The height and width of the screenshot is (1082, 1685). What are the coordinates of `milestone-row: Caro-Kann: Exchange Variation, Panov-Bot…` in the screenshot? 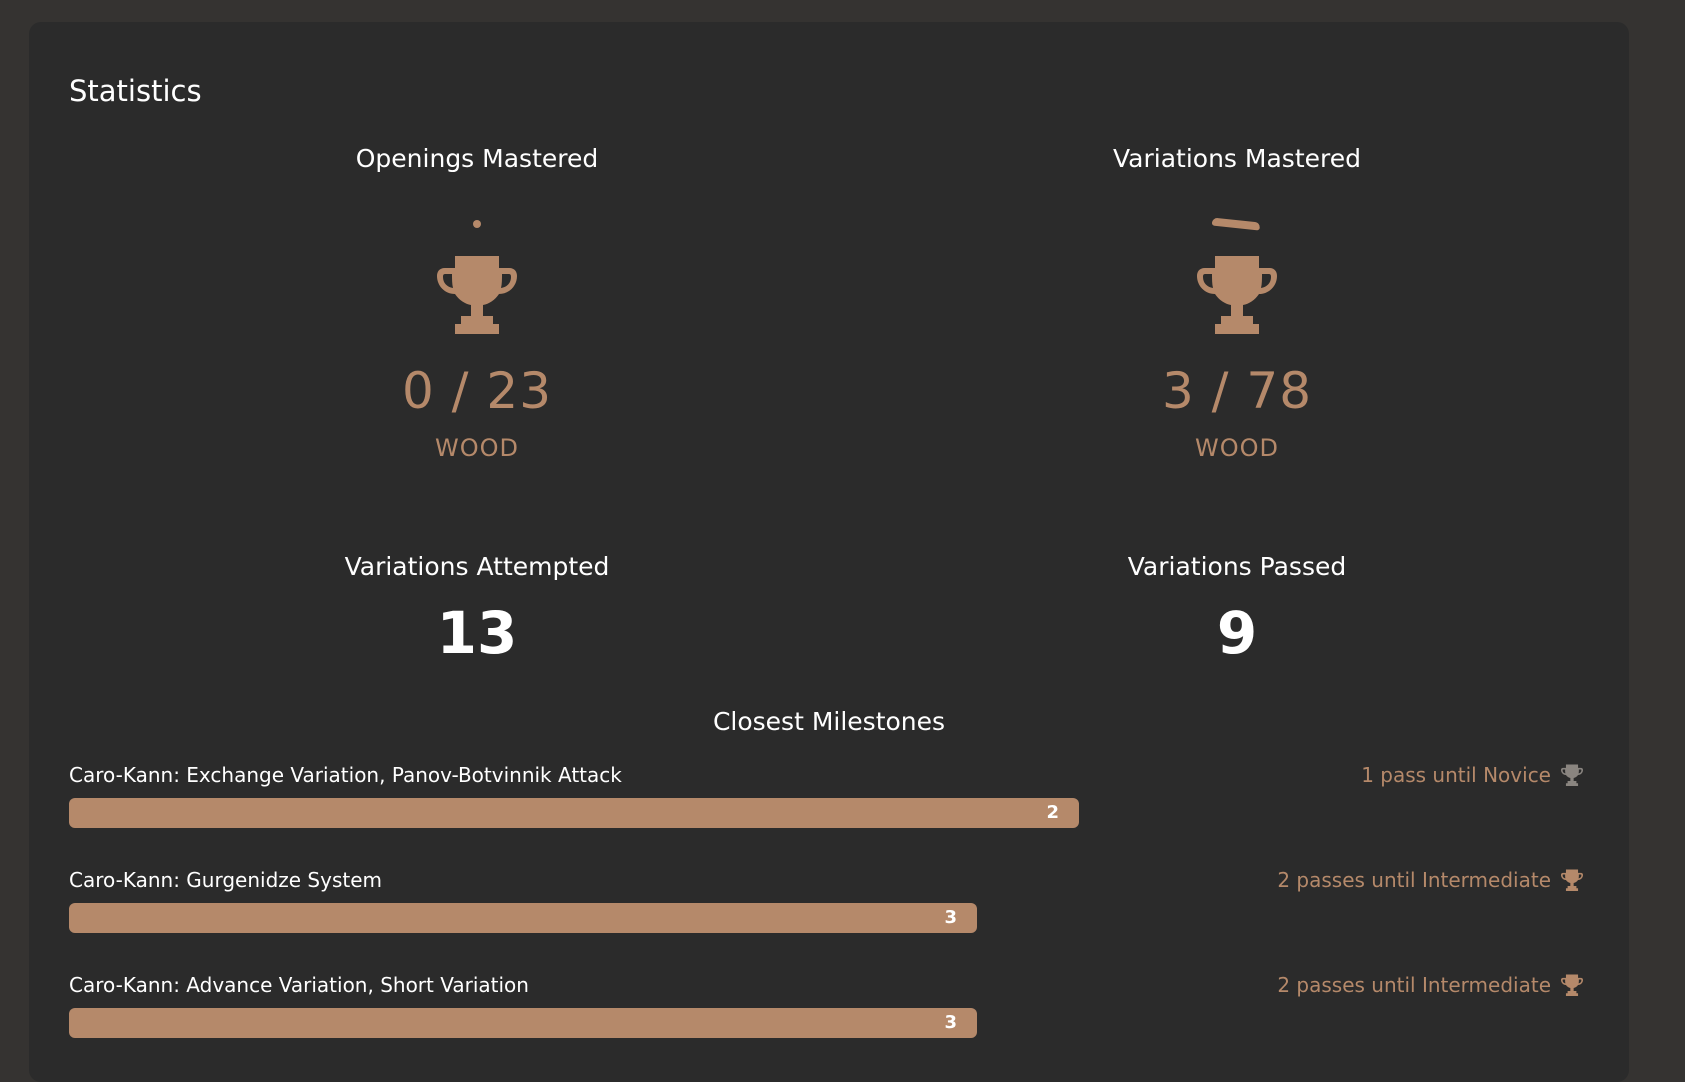 It's located at (826, 798).